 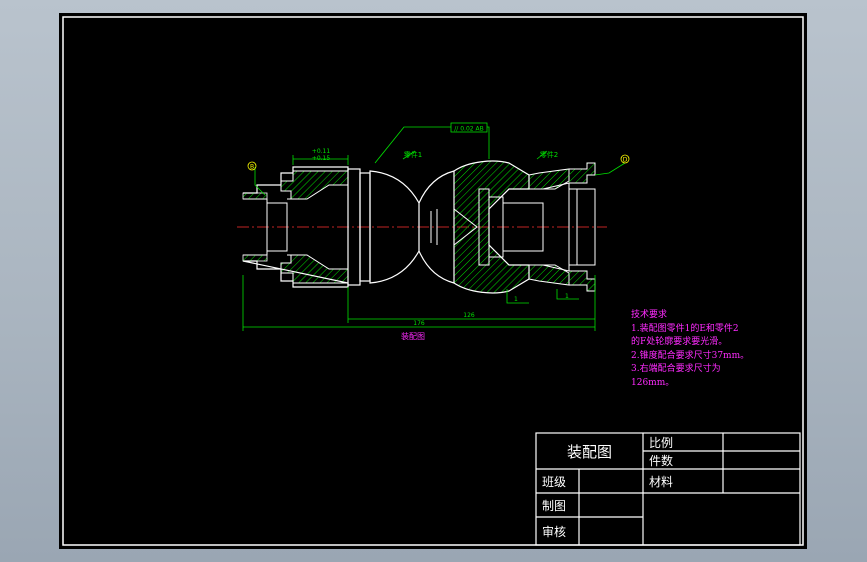 What do you see at coordinates (625, 160) in the screenshot?
I see `datum-right-text: D` at bounding box center [625, 160].